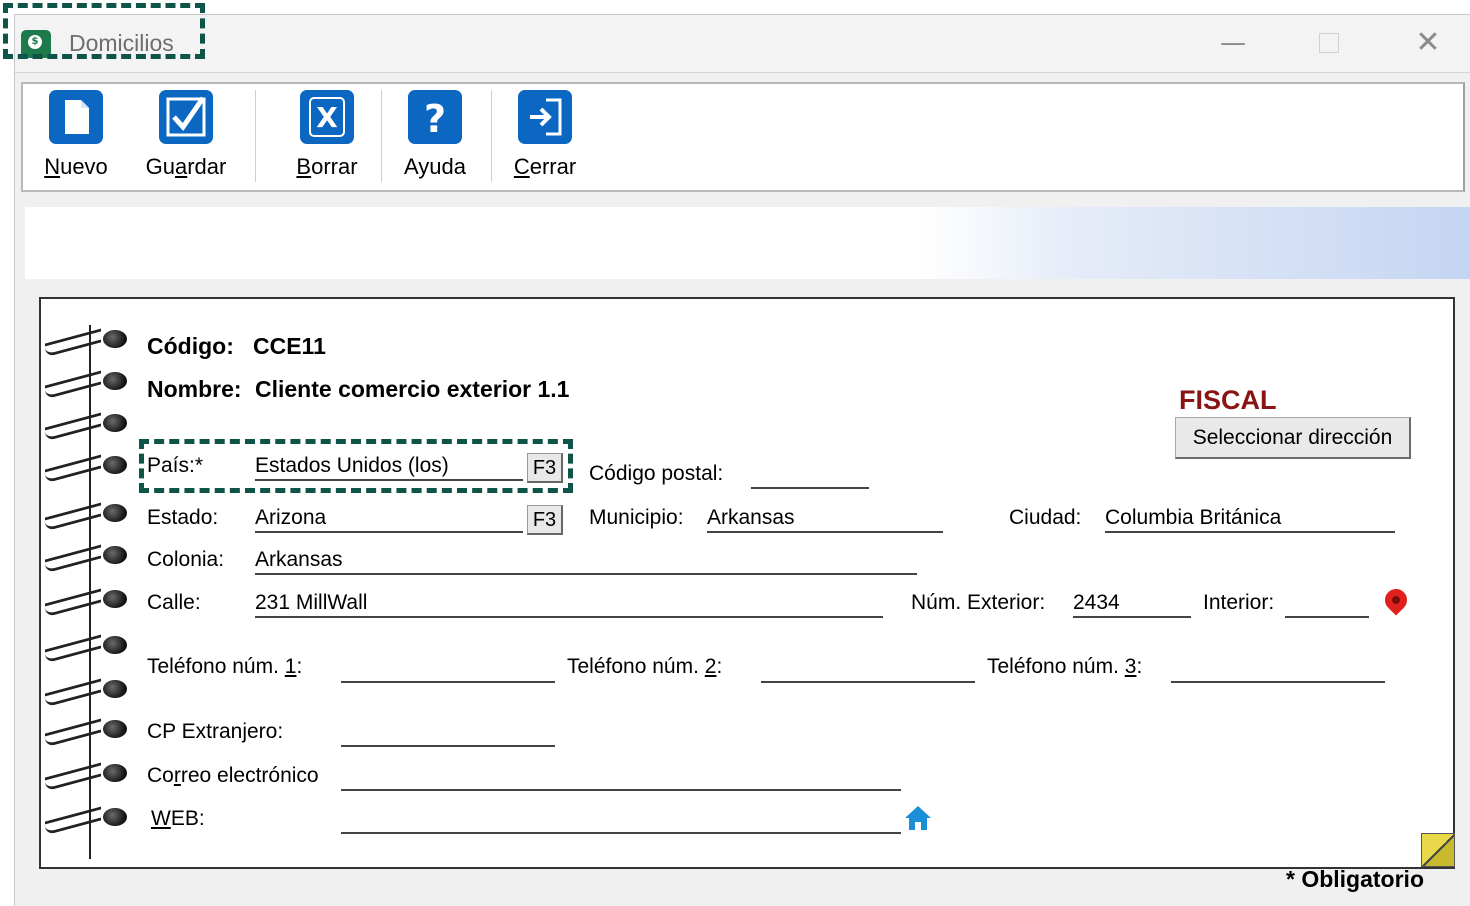 The height and width of the screenshot is (906, 1470). I want to click on nombre-label: Nombre:, so click(194, 389).